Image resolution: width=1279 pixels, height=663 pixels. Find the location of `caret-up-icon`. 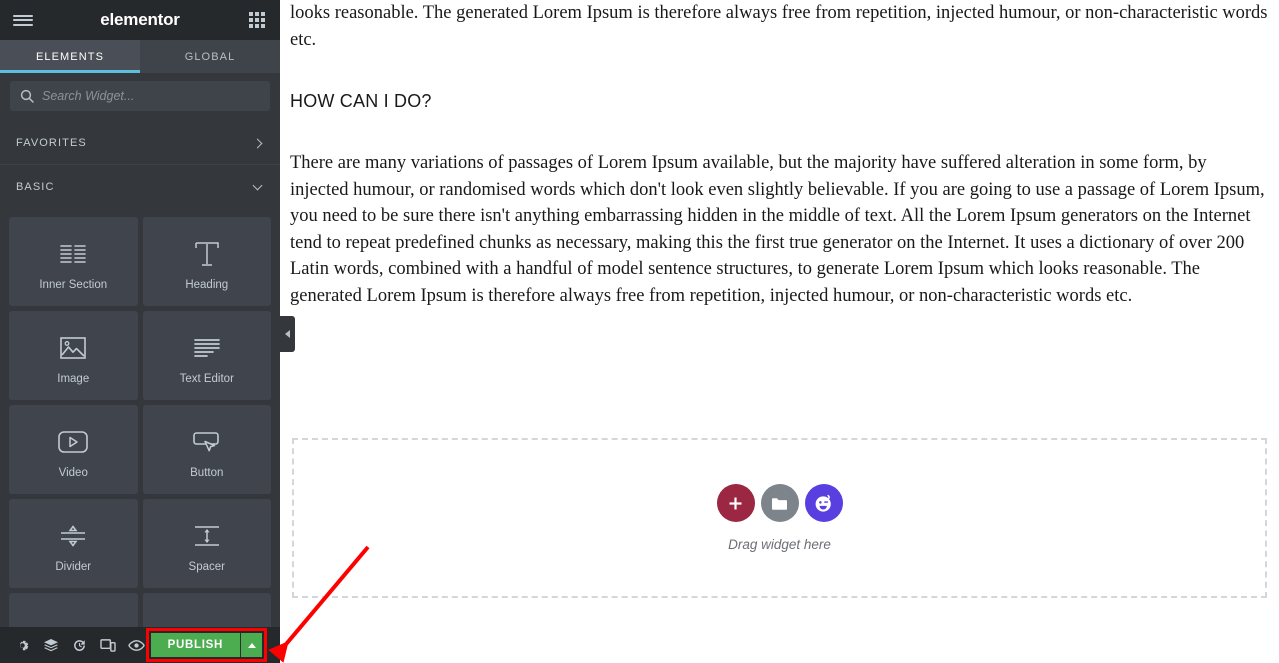

caret-up-icon is located at coordinates (251, 645).